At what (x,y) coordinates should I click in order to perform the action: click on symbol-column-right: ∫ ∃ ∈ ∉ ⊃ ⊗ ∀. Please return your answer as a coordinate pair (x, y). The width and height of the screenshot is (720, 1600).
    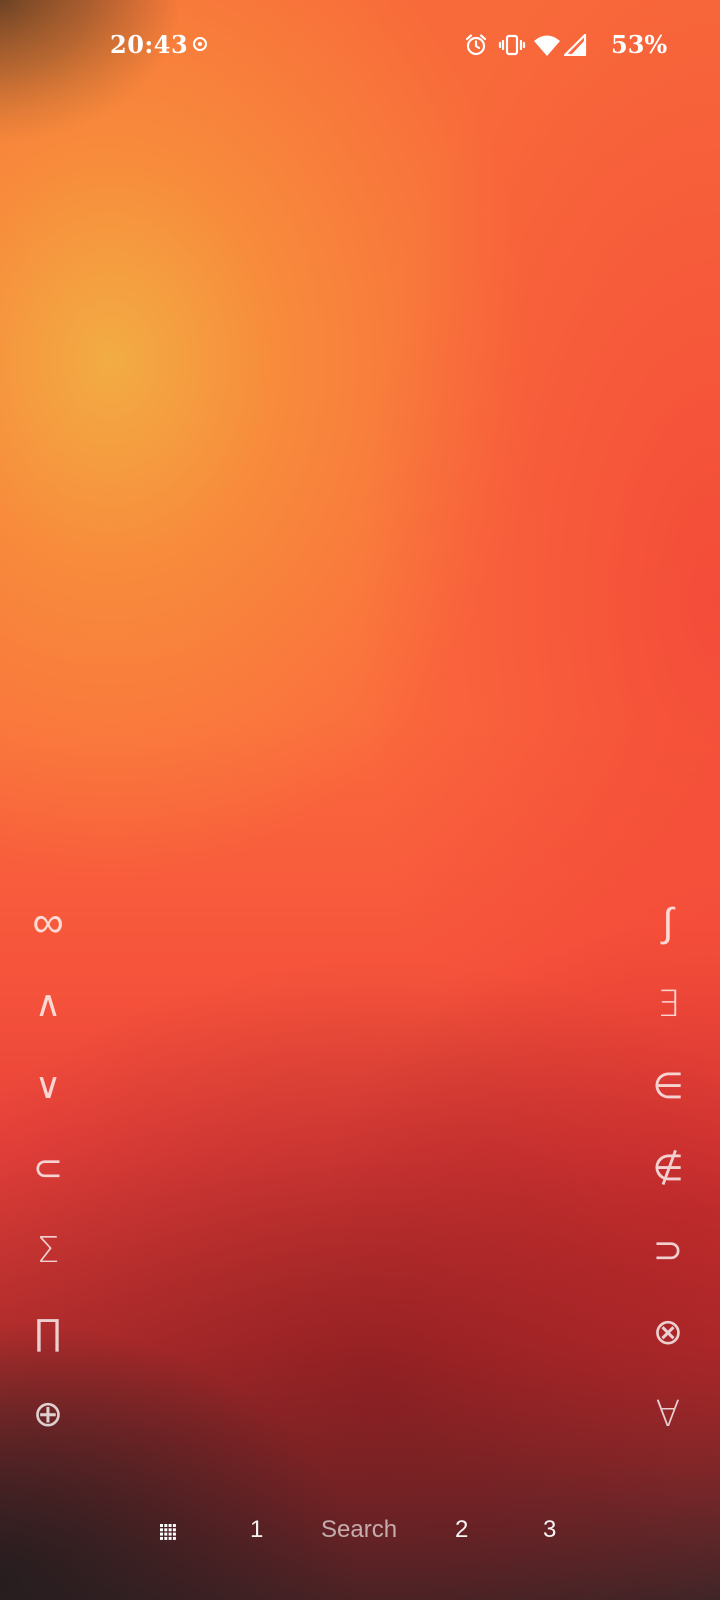
    Looking at the image, I should click on (668, 1187).